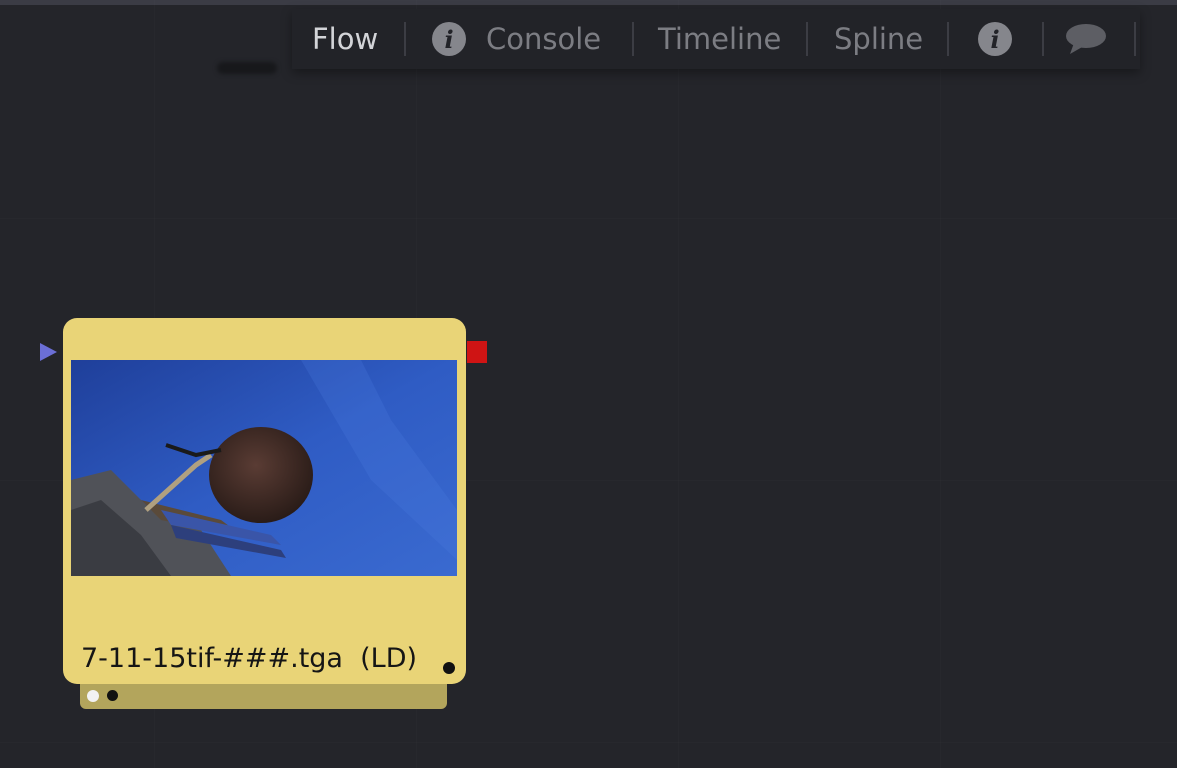 Image resolution: width=1177 pixels, height=768 pixels. I want to click on node-thumbnail, so click(264, 468).